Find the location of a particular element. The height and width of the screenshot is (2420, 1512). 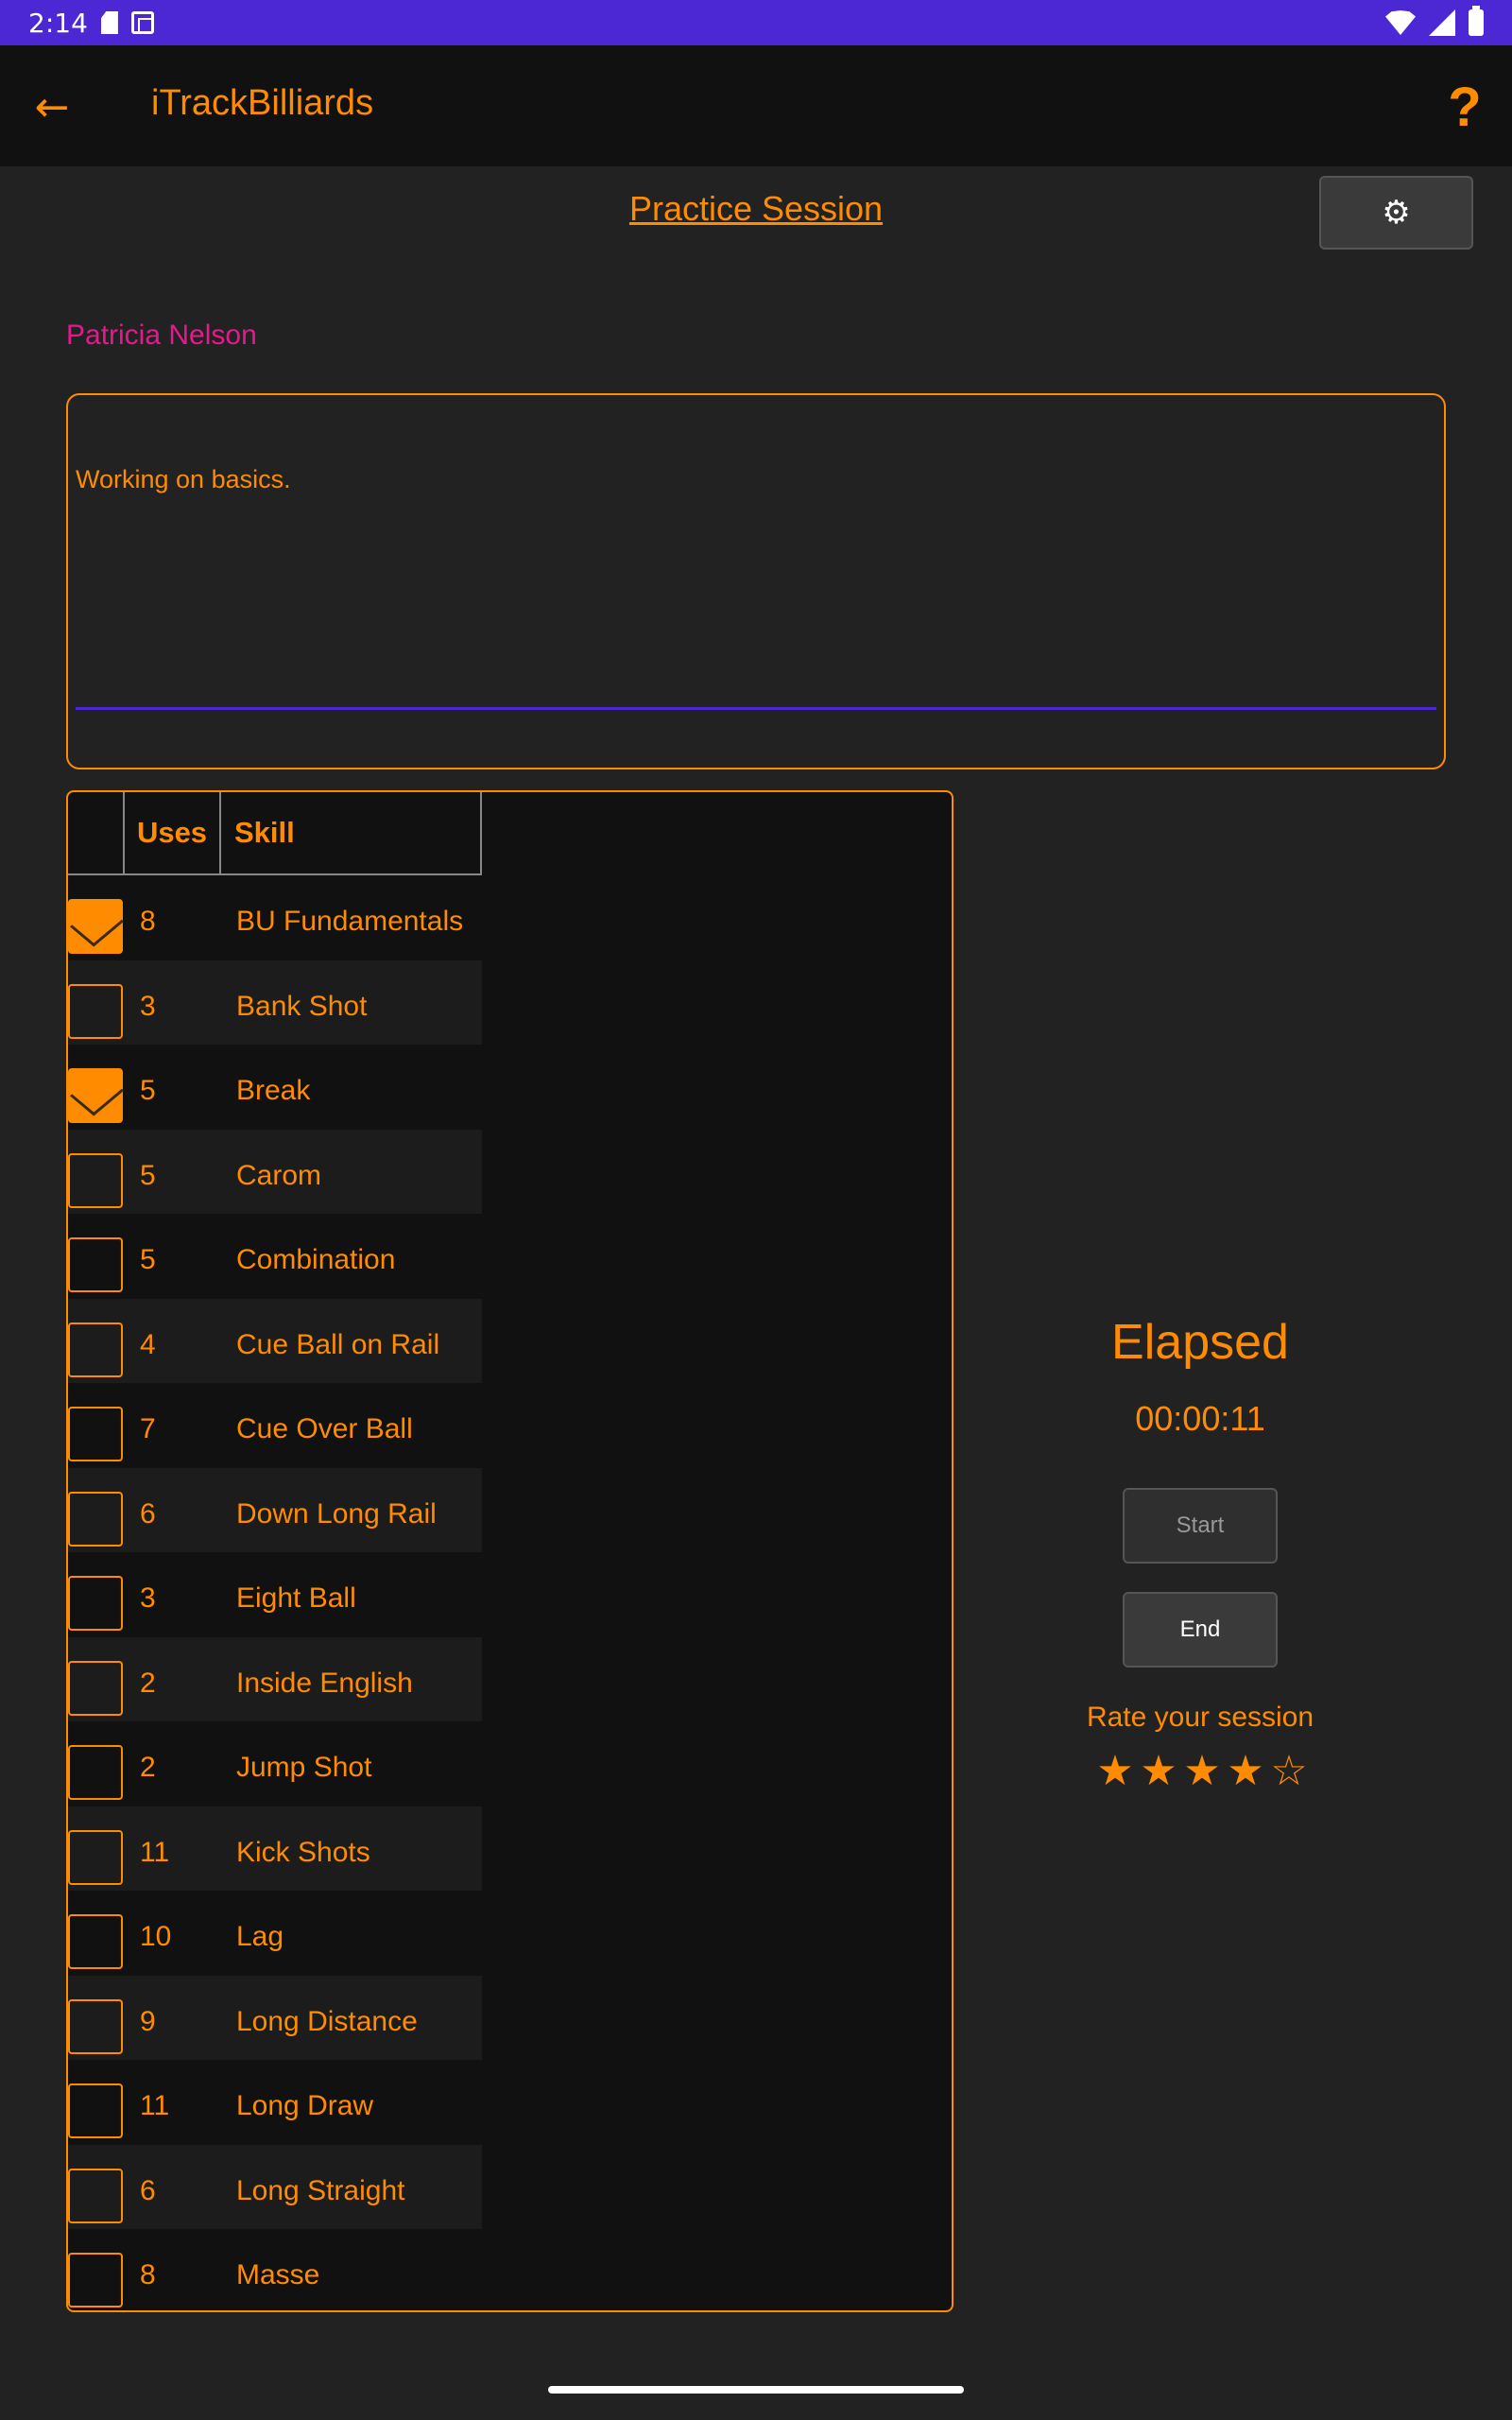

skill-name: Eight Ball is located at coordinates (296, 1598).